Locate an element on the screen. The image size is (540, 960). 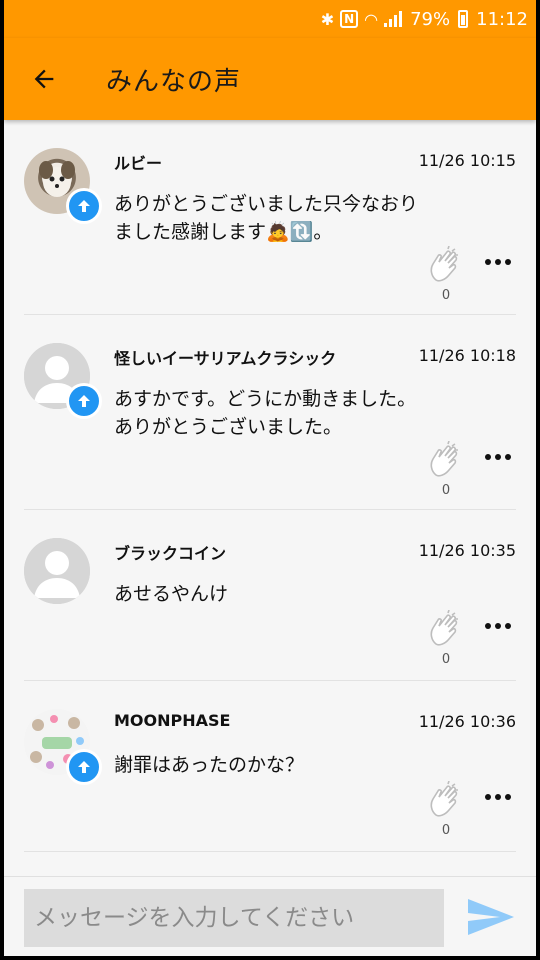
back-button is located at coordinates (44, 79).